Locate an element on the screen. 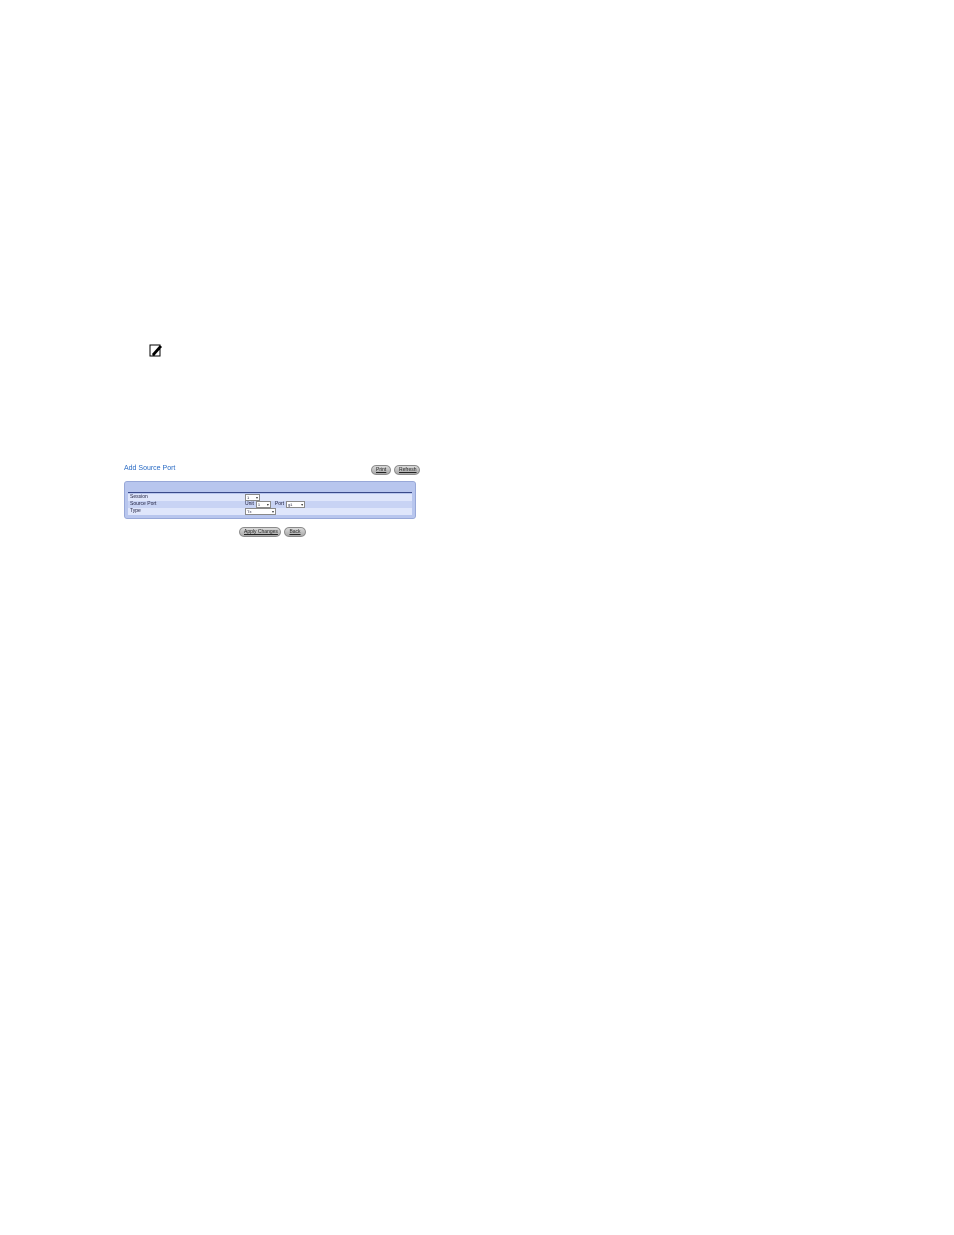 The width and height of the screenshot is (954, 1235). unit-label: Unit is located at coordinates (249, 504).